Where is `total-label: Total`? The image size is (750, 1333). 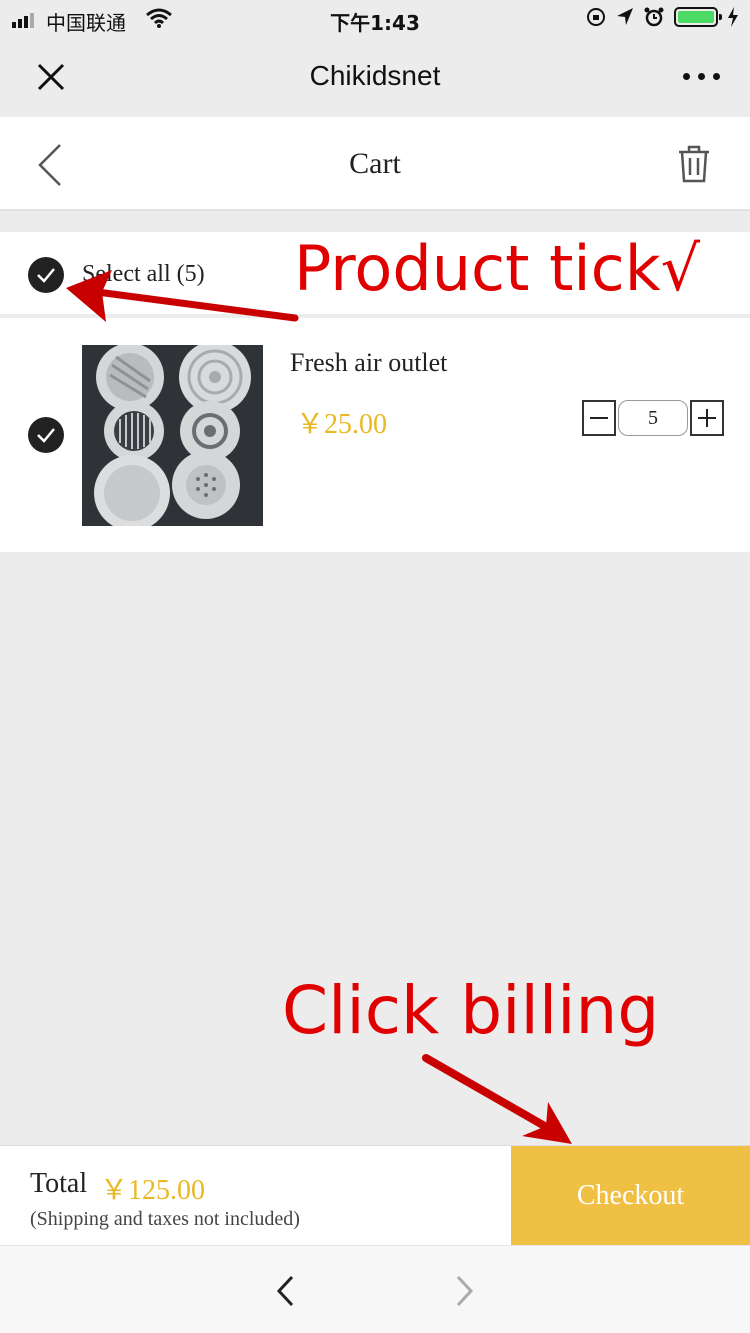 total-label: Total is located at coordinates (59, 1183).